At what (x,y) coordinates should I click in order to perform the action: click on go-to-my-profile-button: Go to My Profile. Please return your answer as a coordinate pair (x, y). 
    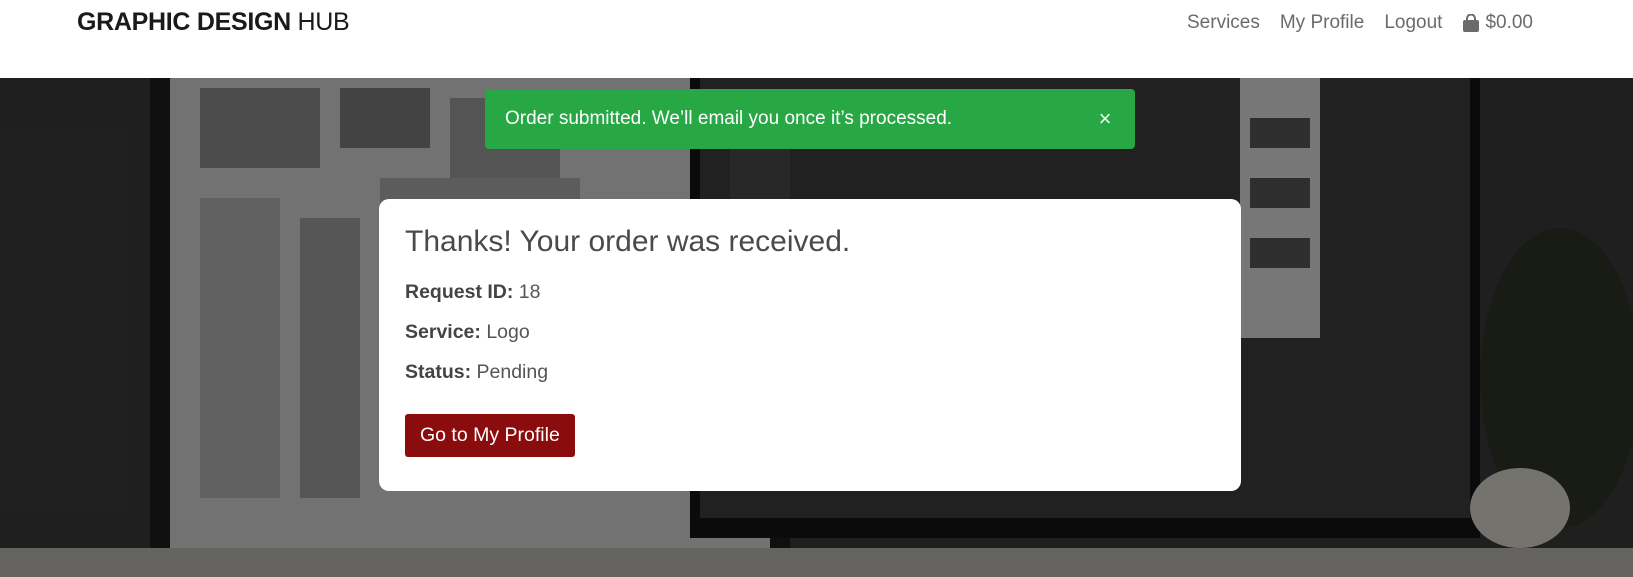
    Looking at the image, I should click on (490, 435).